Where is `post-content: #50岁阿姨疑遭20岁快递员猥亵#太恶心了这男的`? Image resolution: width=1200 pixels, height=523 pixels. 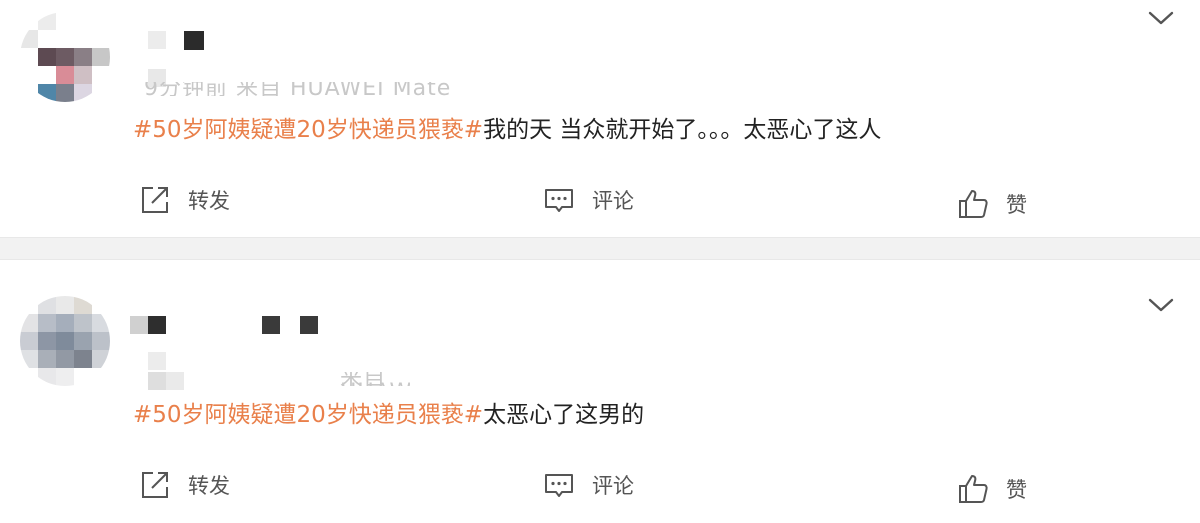 post-content: #50岁阿姨疑遭20岁快递员猥亵#太恶心了这男的 is located at coordinates (388, 415).